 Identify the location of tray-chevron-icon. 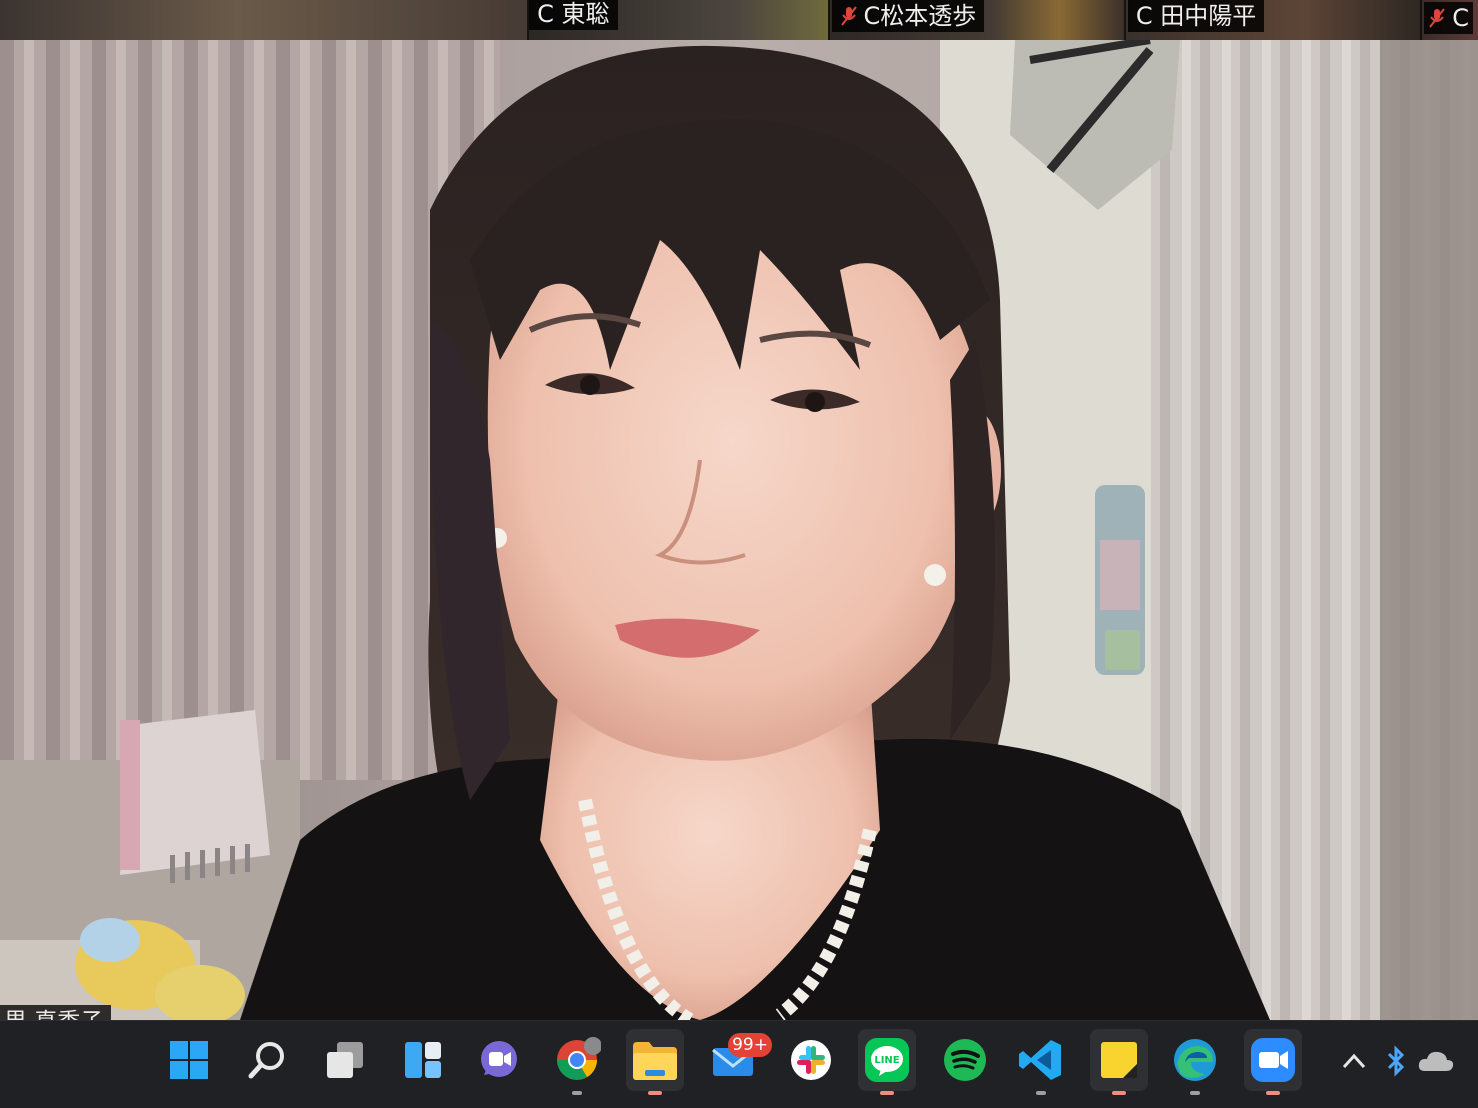
(1354, 1061).